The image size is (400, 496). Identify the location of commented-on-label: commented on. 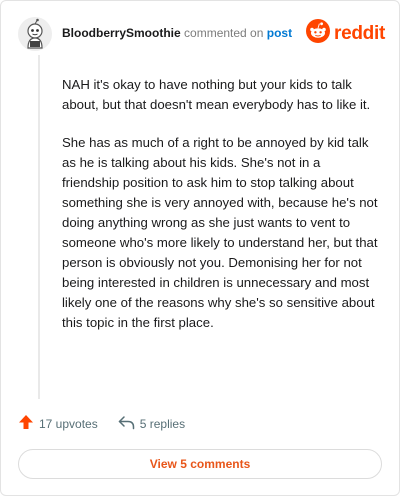
(224, 33).